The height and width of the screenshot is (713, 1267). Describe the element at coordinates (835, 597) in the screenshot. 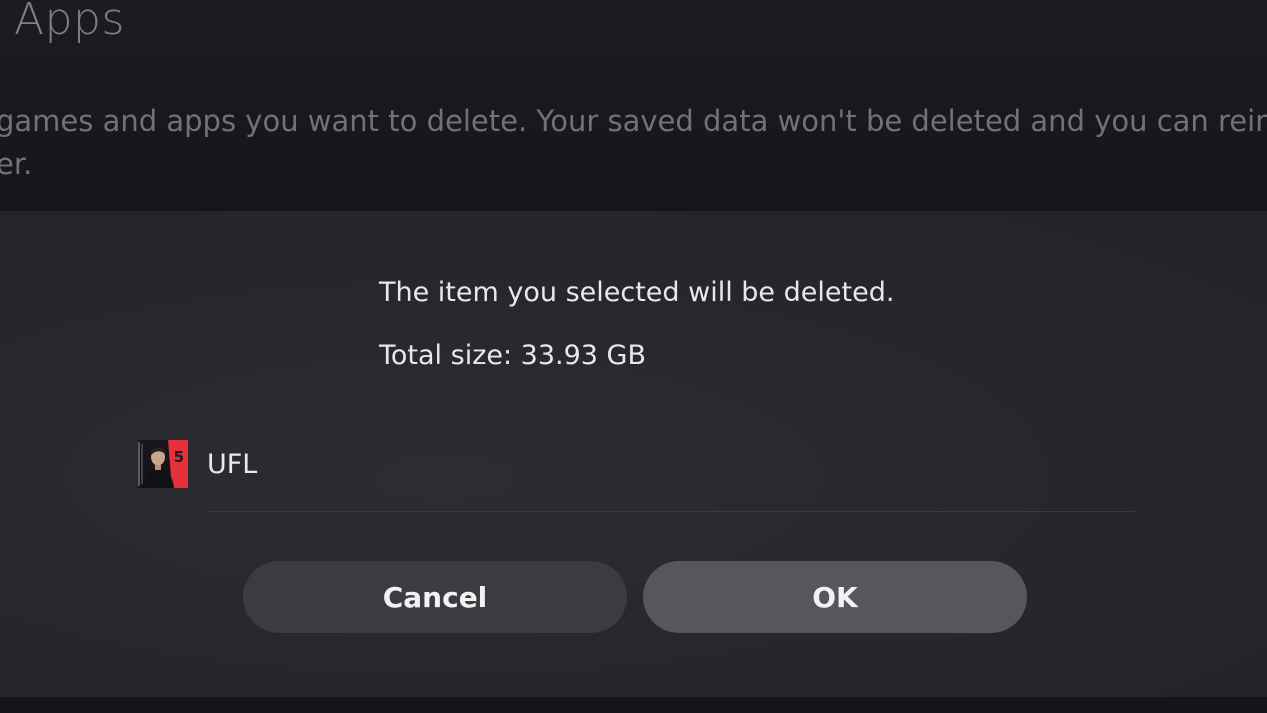

I see `ok-button: OK` at that location.